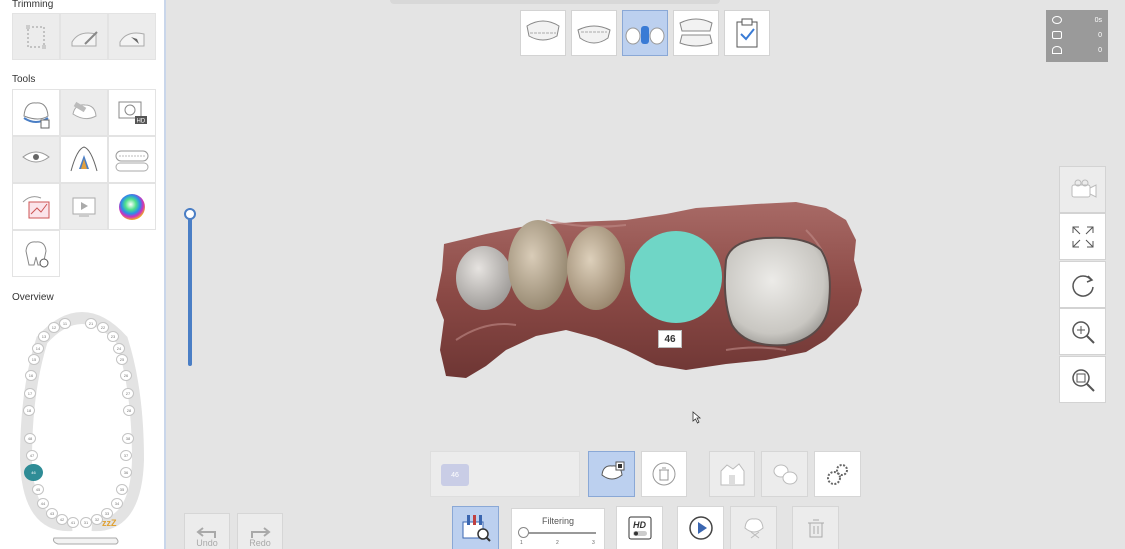 The height and width of the screenshot is (549, 1125). I want to click on mandible-icon, so click(594, 34).